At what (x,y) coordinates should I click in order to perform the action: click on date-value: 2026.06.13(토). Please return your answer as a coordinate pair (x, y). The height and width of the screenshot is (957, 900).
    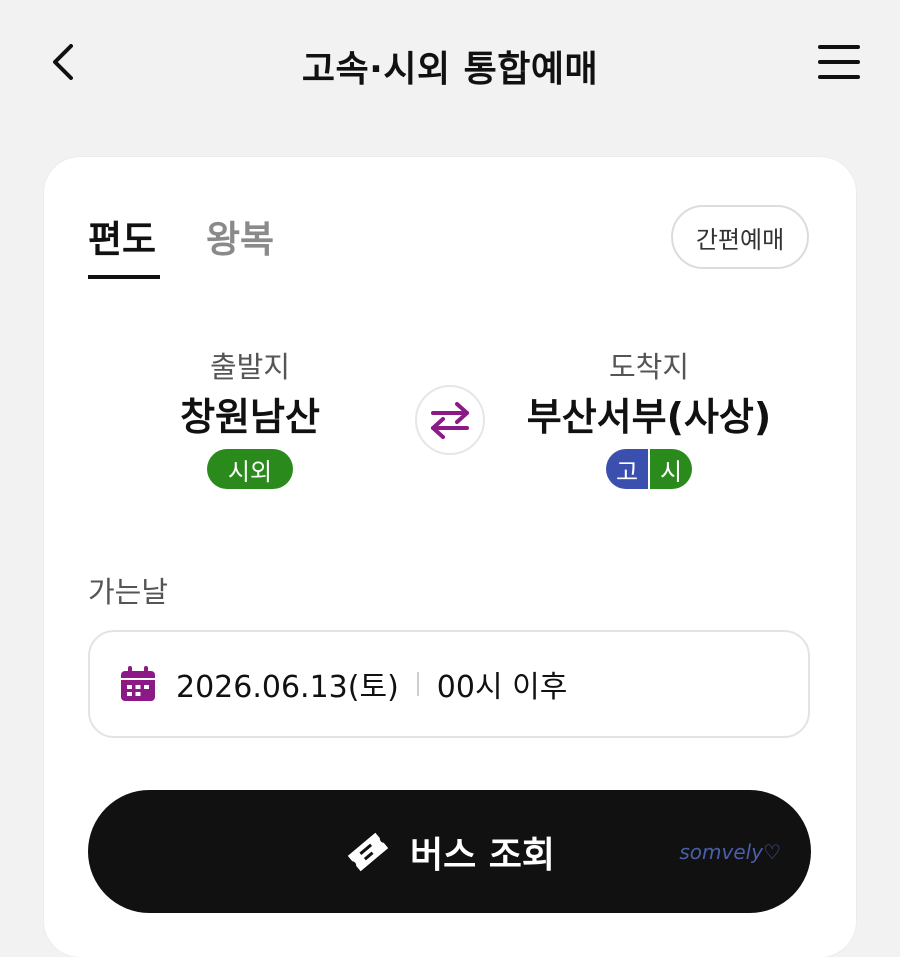
    Looking at the image, I should click on (287, 687).